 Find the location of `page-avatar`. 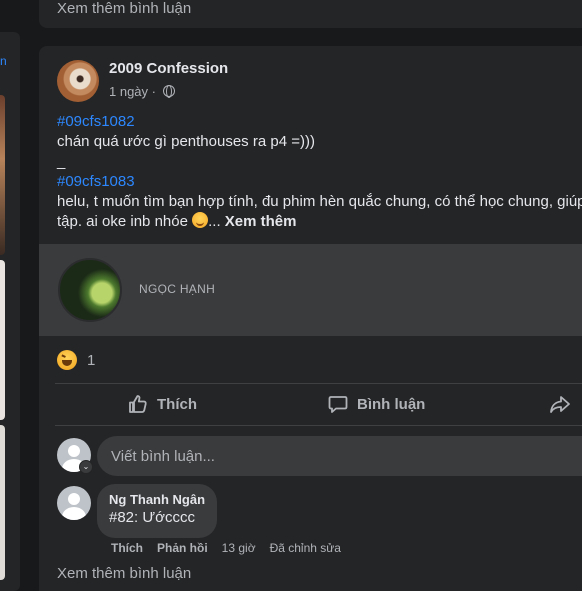

page-avatar is located at coordinates (78, 81).